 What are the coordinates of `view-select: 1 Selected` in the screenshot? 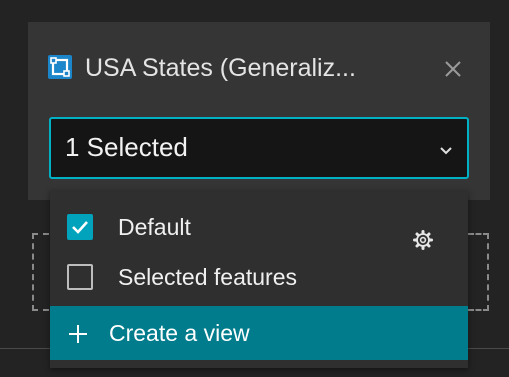 It's located at (259, 148).